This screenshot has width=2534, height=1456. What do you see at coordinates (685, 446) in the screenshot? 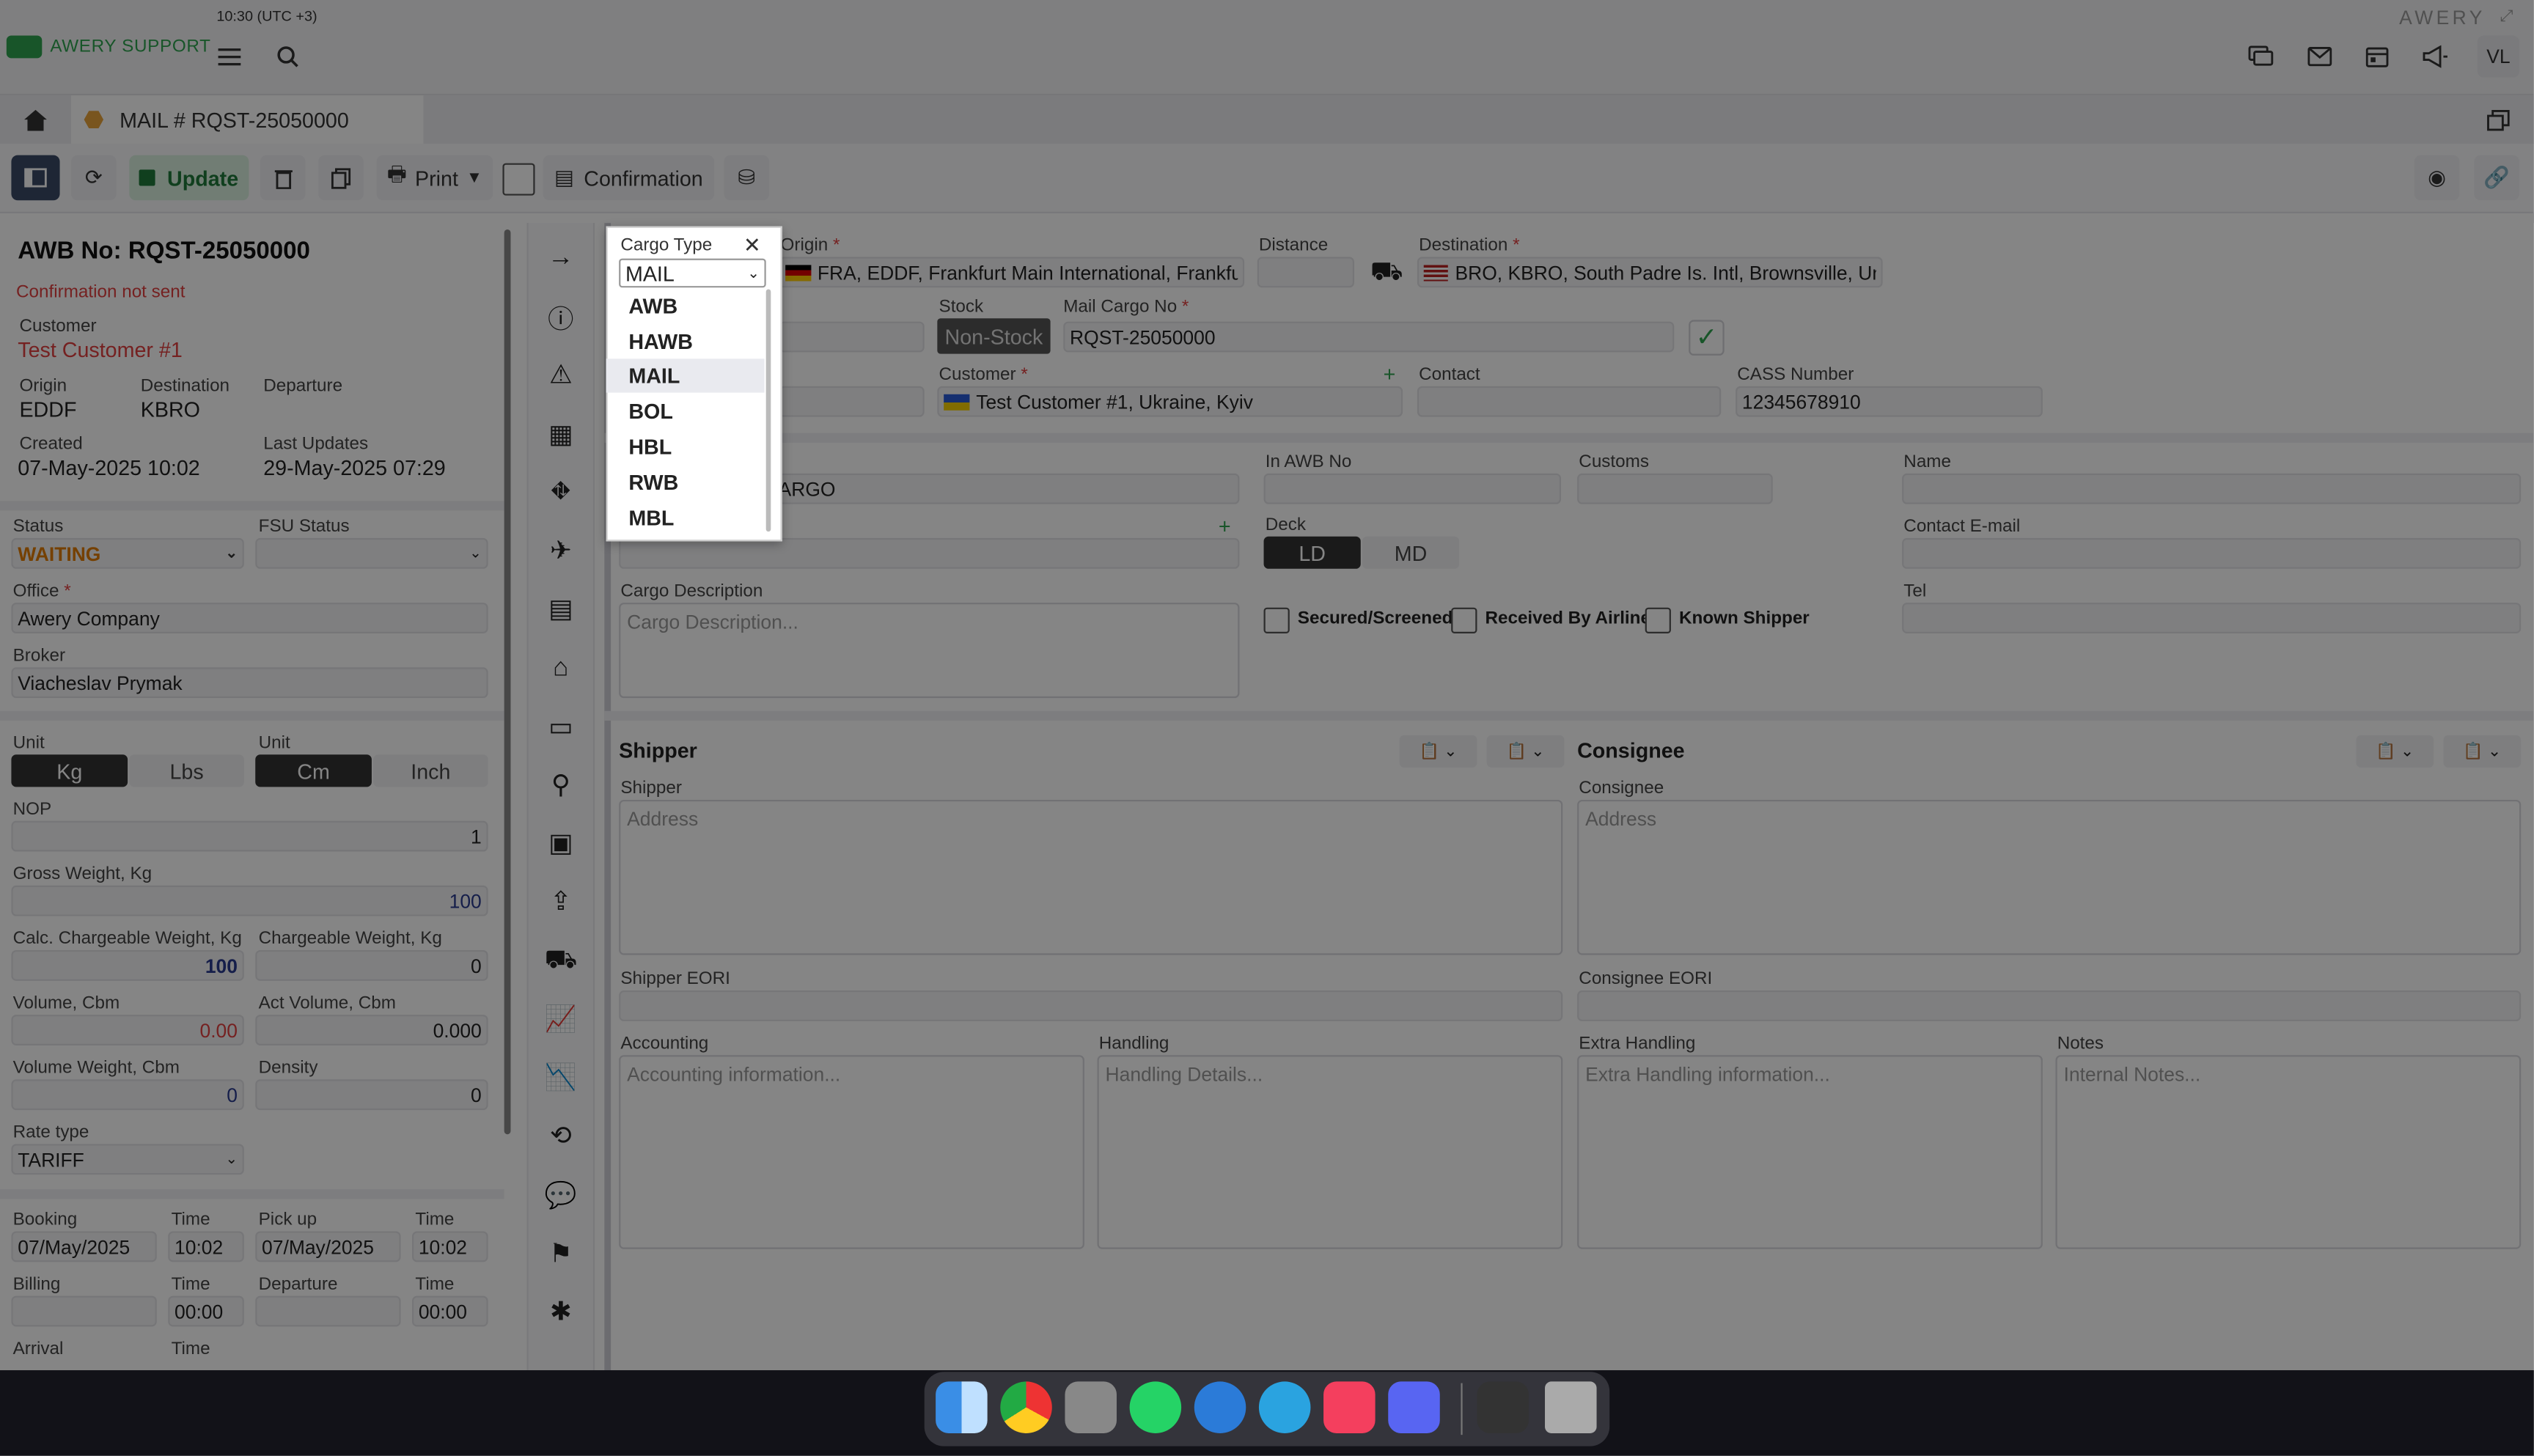
I see `option-hbl: HBL` at bounding box center [685, 446].